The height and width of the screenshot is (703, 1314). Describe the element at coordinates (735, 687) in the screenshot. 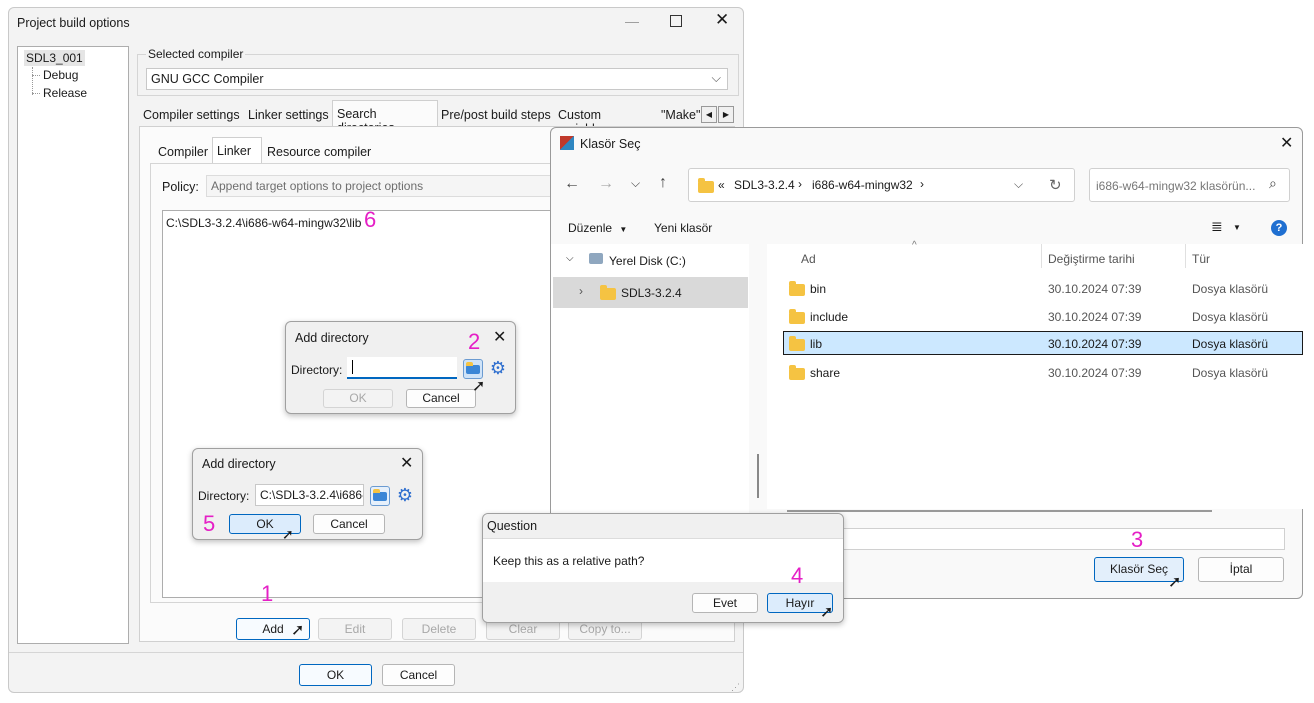

I see `resize-grip-icon: ⋰` at that location.